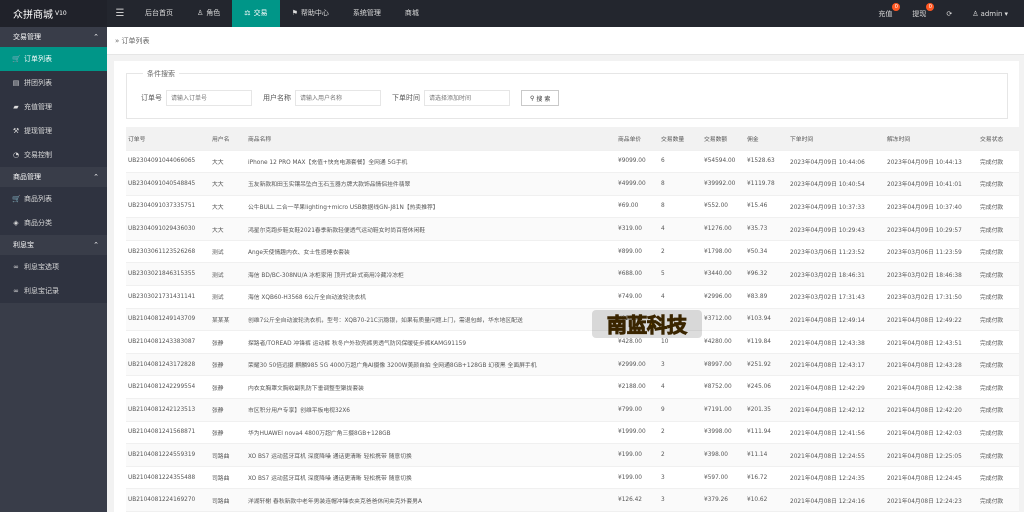 Image resolution: width=1024 pixels, height=512 pixels. What do you see at coordinates (53, 107) in the screenshot?
I see `sidebar-item-recharge: ▰ 充值管理` at bounding box center [53, 107].